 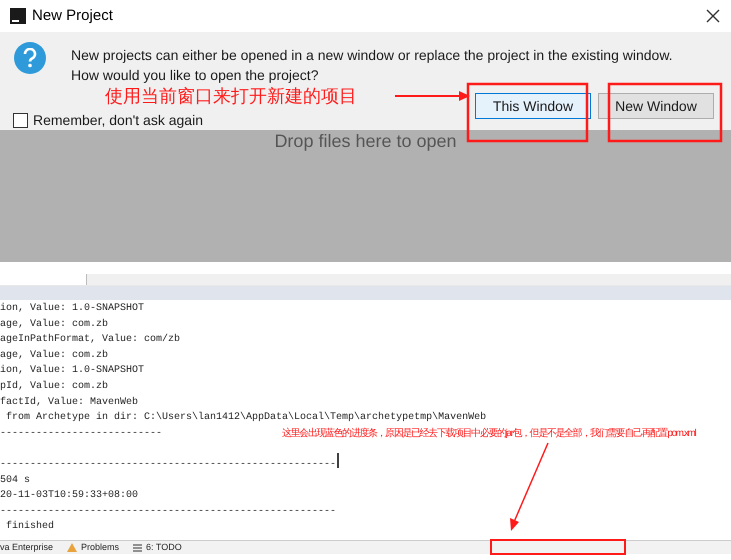 I want to click on app-icon, so click(x=18, y=16).